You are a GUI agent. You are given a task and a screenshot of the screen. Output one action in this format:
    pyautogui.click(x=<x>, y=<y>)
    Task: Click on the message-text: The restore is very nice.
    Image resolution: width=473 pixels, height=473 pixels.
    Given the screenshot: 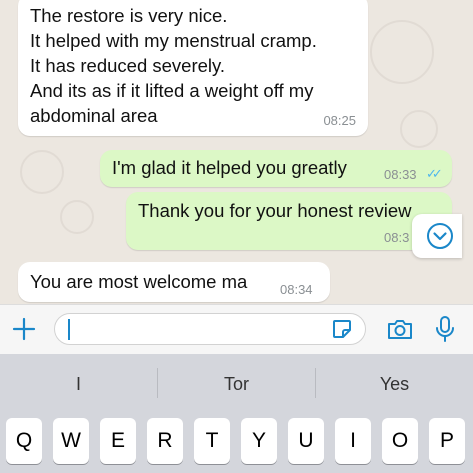 What is the action you would take?
    pyautogui.click(x=129, y=15)
    